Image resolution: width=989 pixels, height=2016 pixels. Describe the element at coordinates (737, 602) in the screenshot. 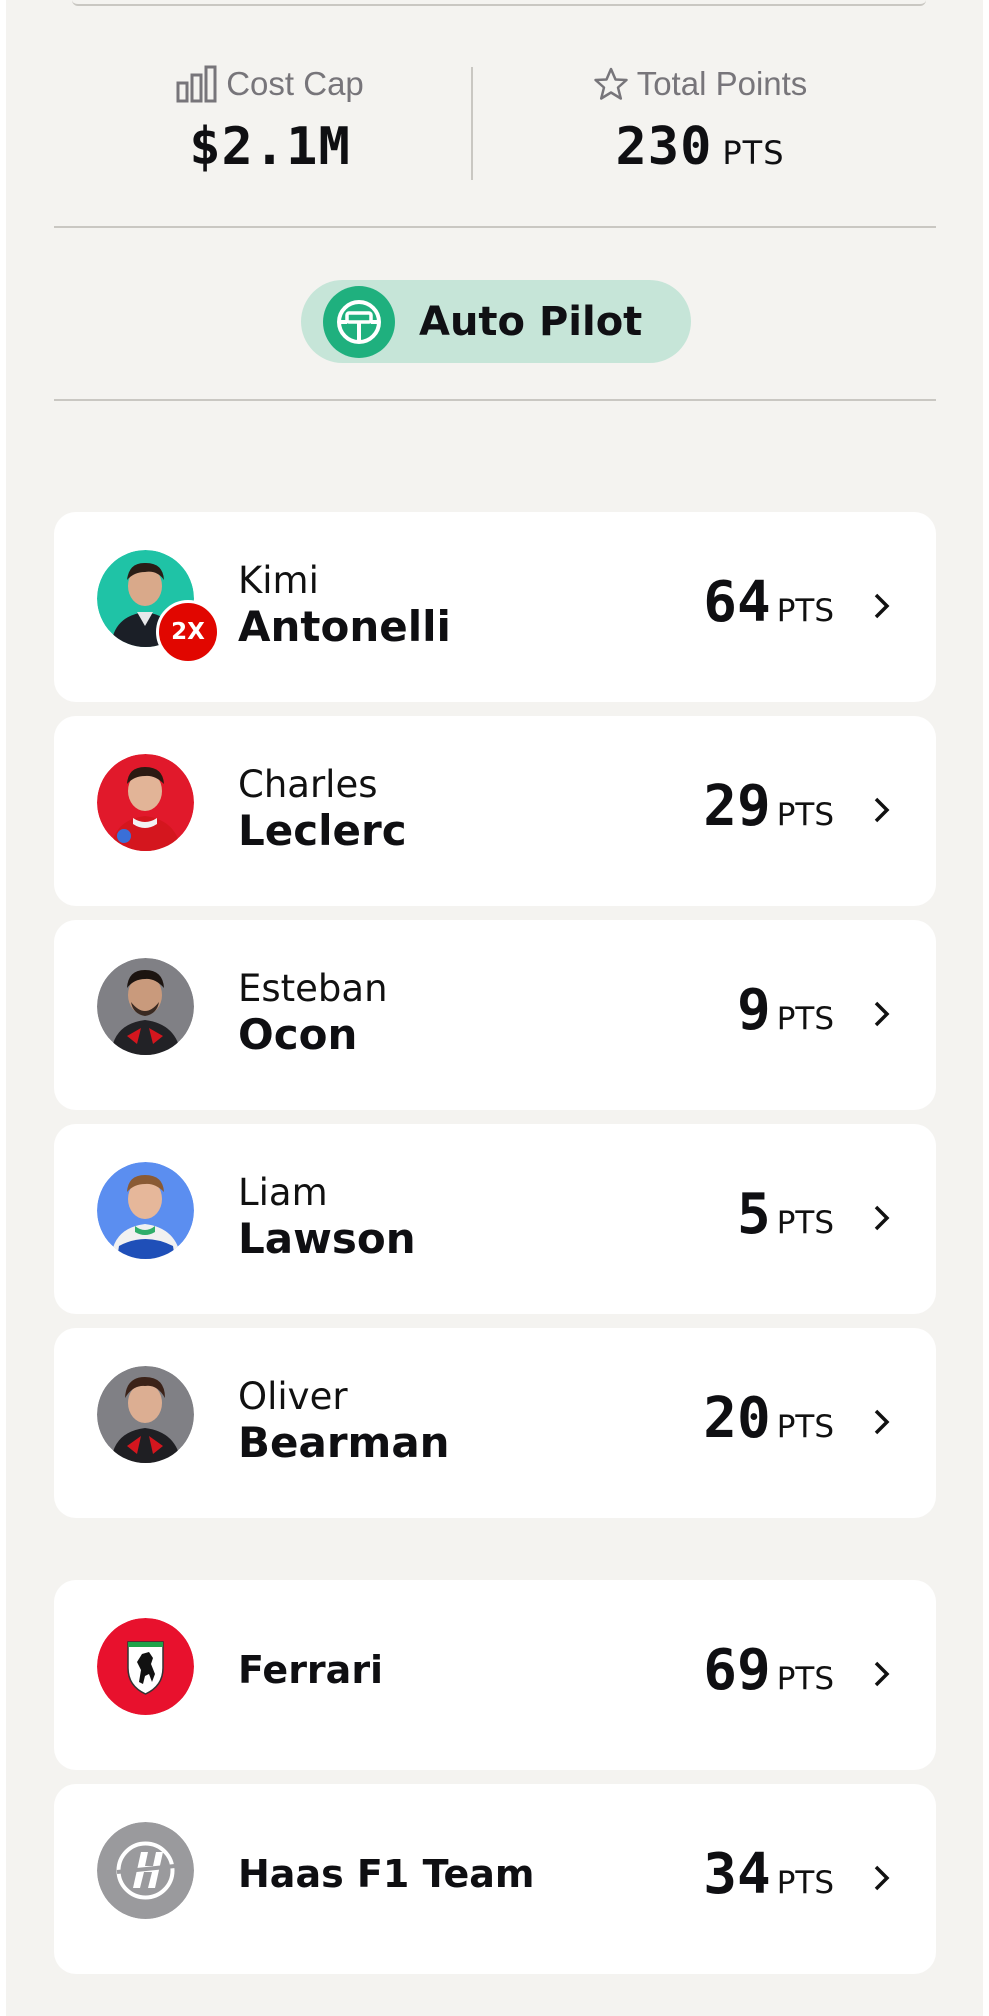

I see `driver-points-value: 64` at that location.